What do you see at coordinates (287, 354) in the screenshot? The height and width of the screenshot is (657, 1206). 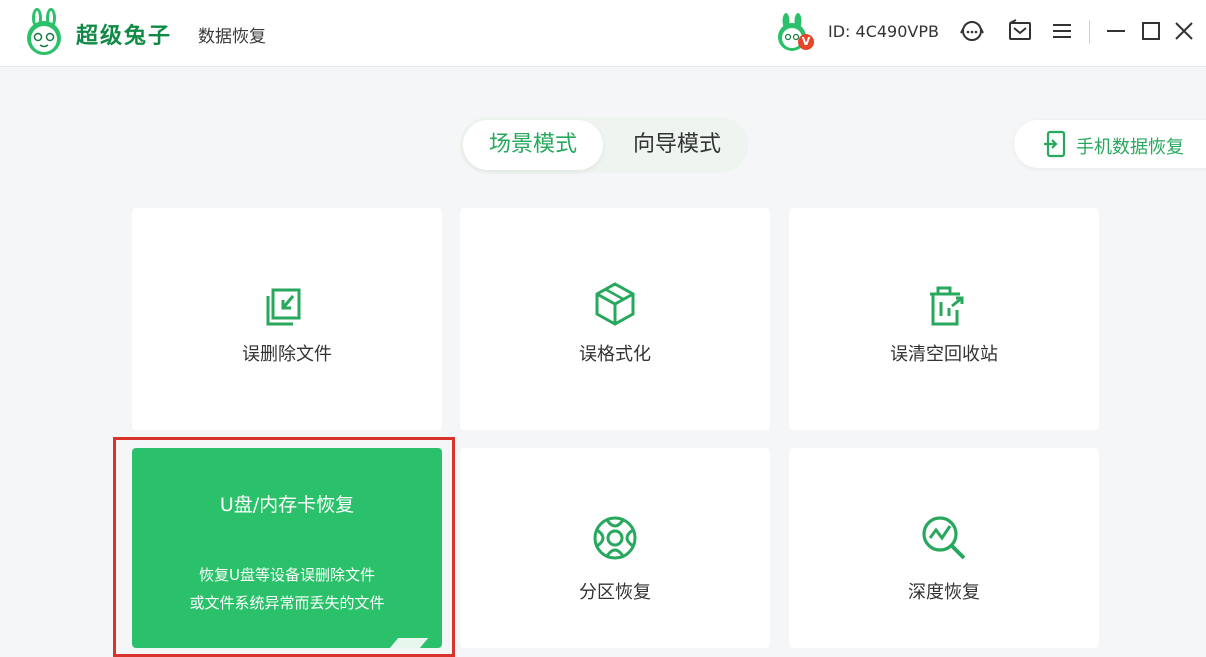 I see `card-label: 误删除文件` at bounding box center [287, 354].